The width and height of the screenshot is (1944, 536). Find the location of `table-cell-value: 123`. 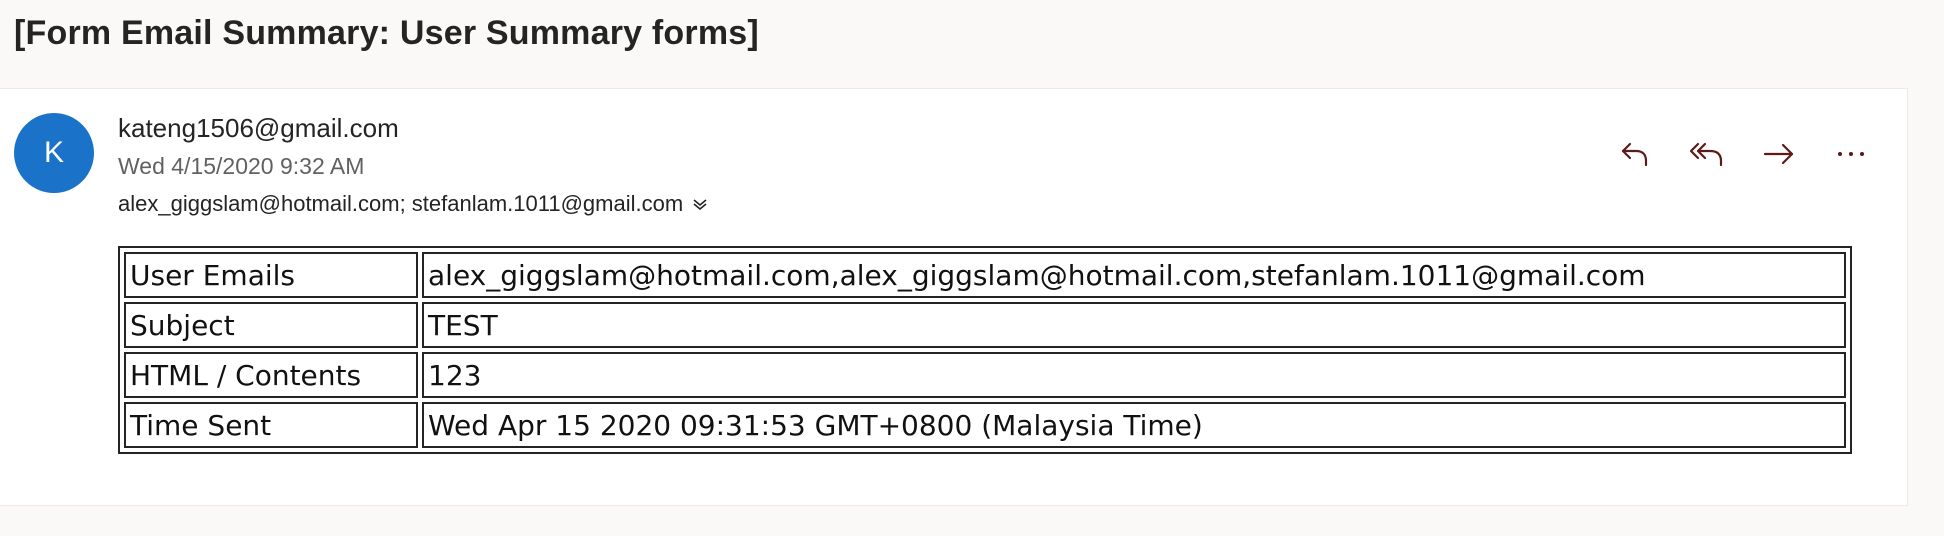

table-cell-value: 123 is located at coordinates (1134, 375).